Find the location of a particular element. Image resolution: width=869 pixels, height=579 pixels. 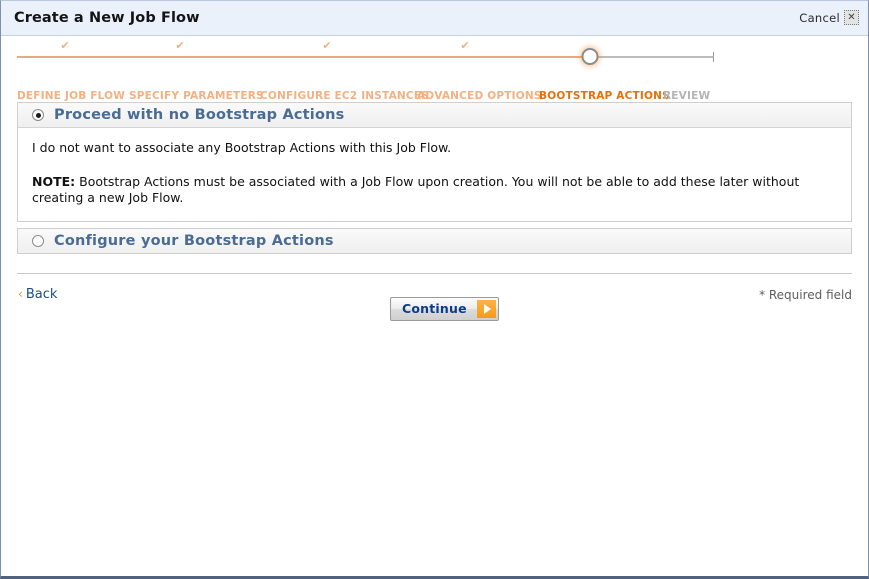

radio-proceed-with-no-bootstrap-actions is located at coordinates (38, 115).